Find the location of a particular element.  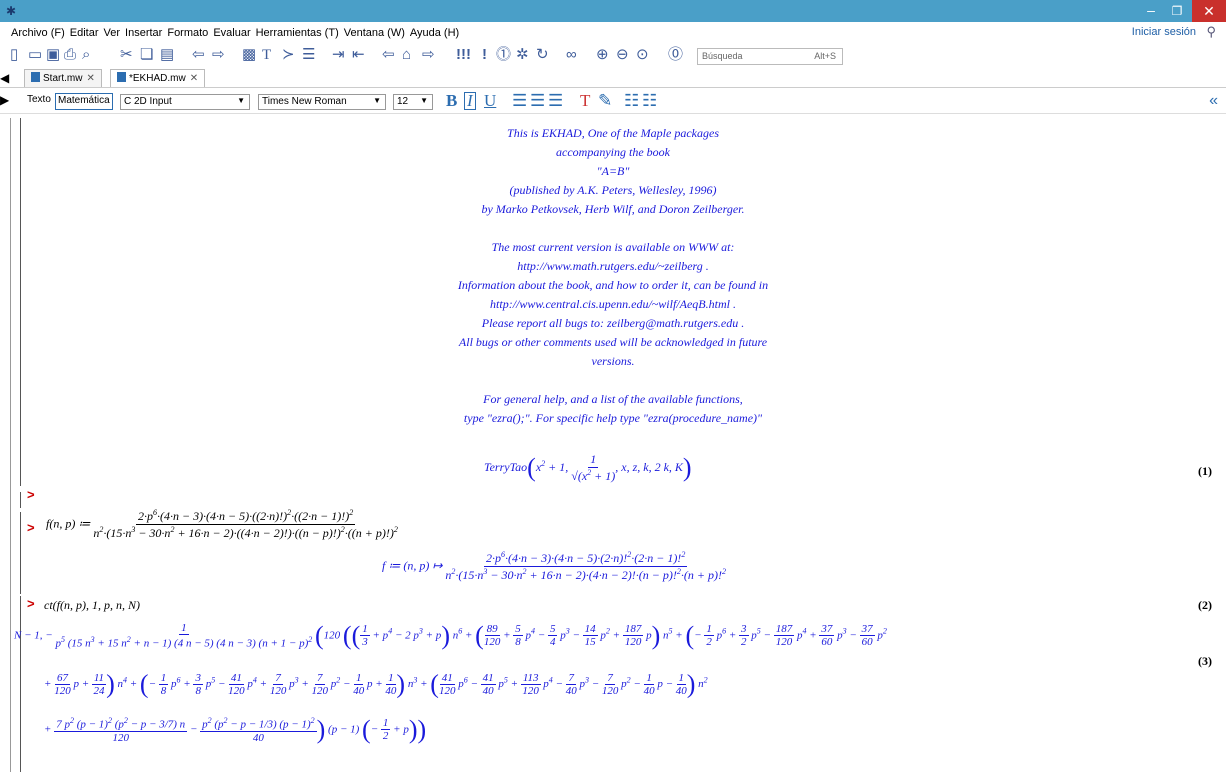

text-color-icon: T is located at coordinates (585, 101).